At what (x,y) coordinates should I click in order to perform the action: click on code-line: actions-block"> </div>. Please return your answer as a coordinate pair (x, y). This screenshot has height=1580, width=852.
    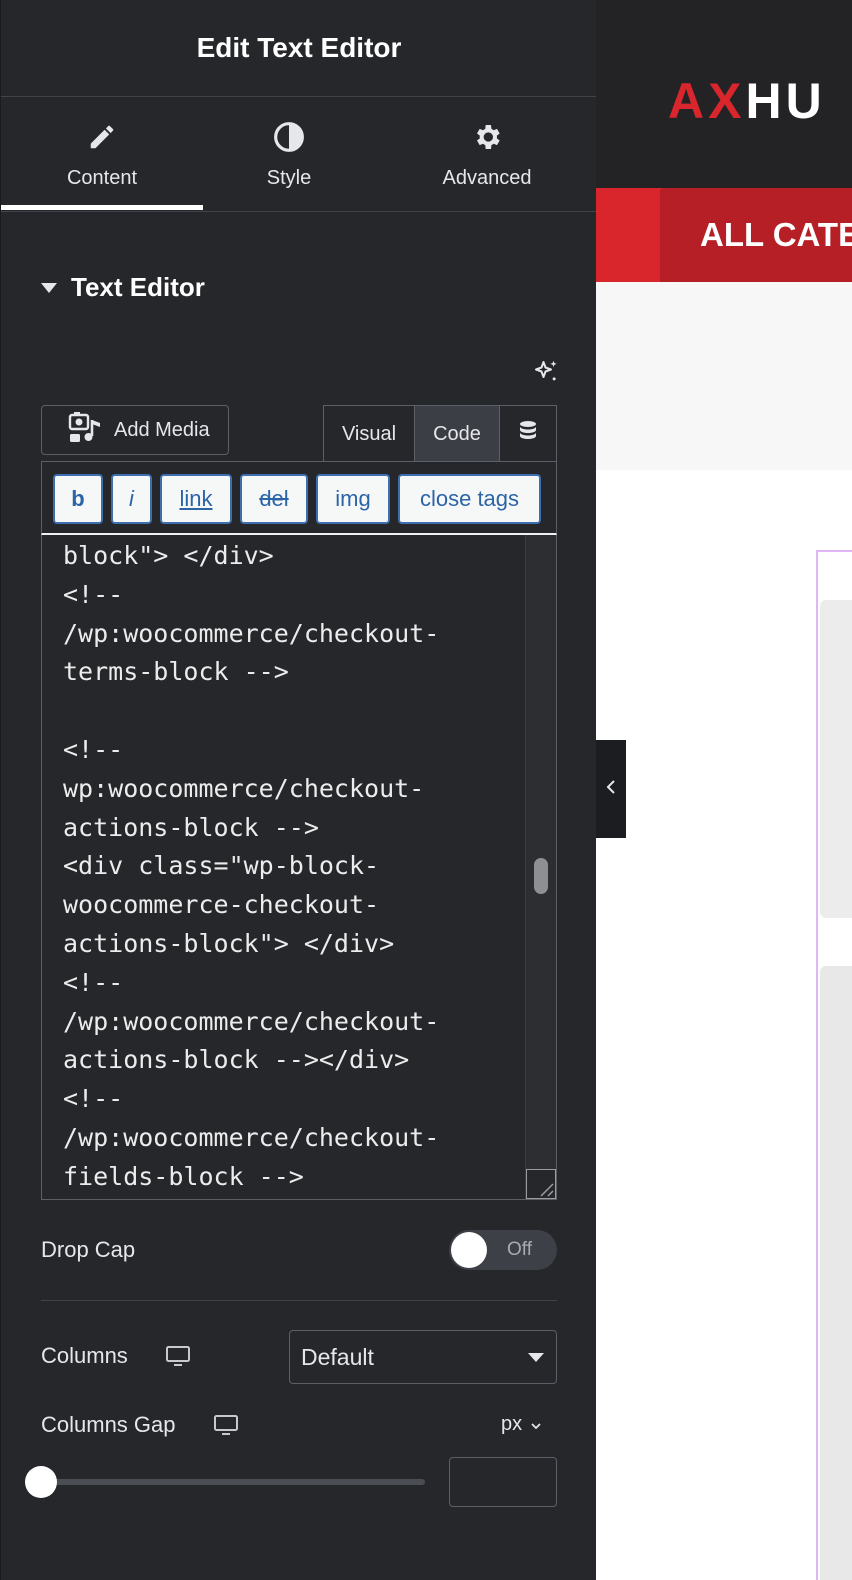
    Looking at the image, I should click on (229, 943).